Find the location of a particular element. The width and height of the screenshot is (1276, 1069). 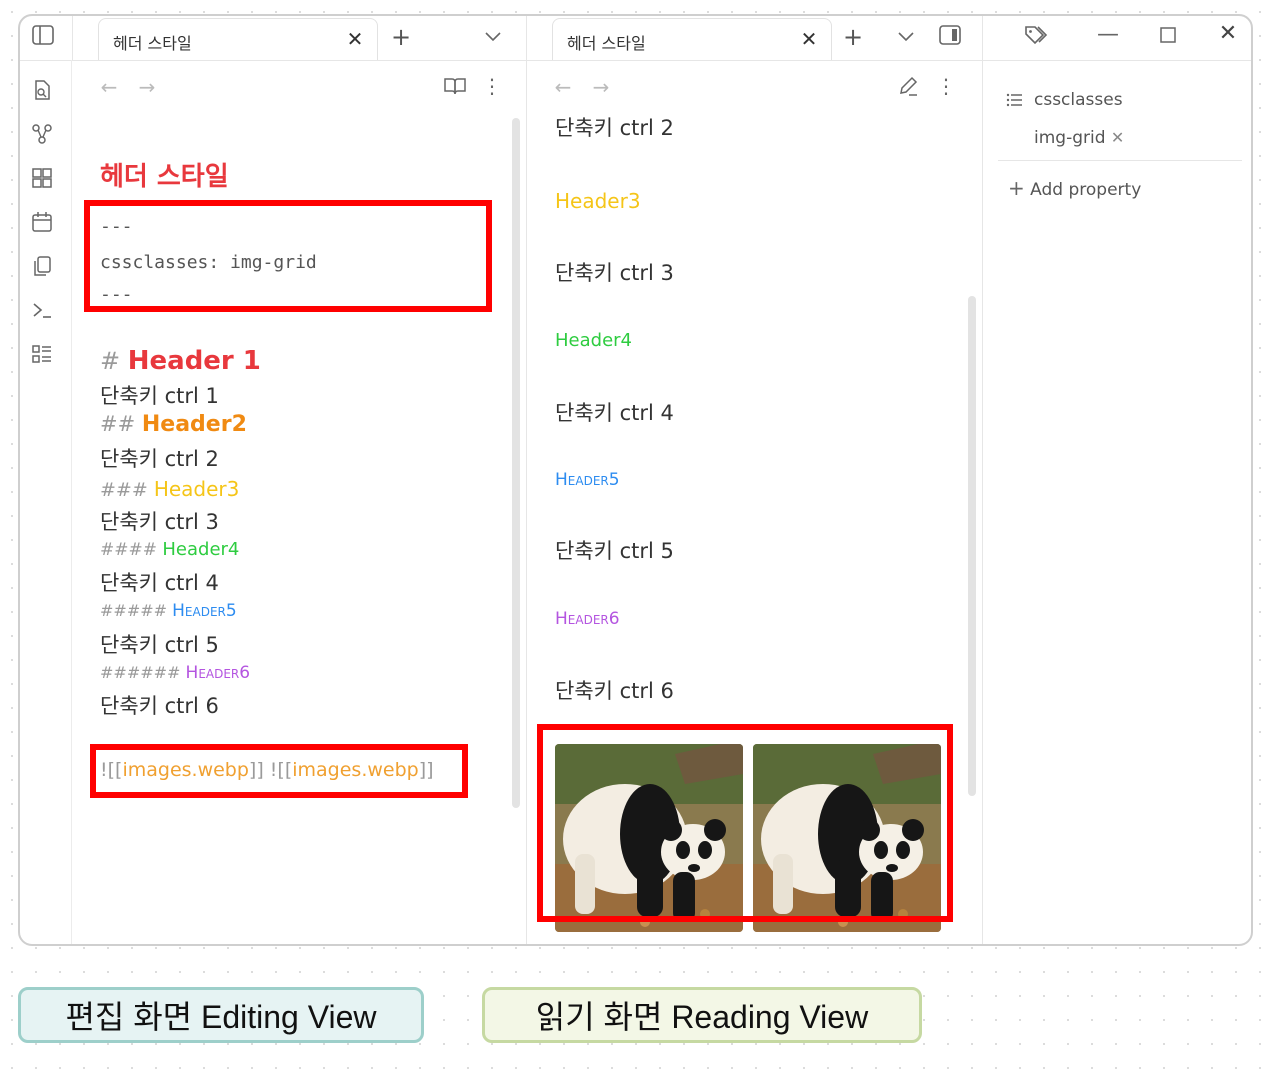

graph-view-icon is located at coordinates (42, 134).